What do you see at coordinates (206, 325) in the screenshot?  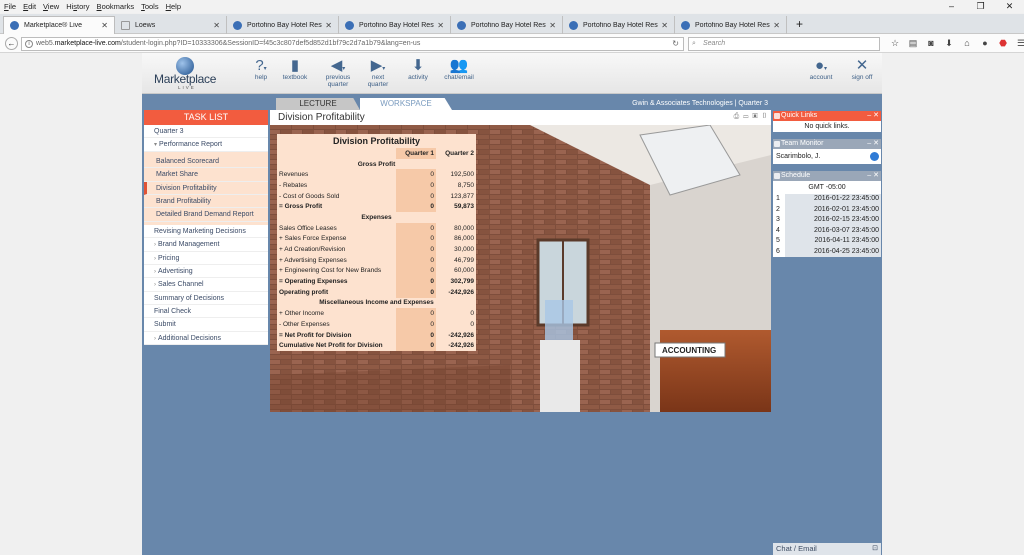 I see `task-list-item: Submit` at bounding box center [206, 325].